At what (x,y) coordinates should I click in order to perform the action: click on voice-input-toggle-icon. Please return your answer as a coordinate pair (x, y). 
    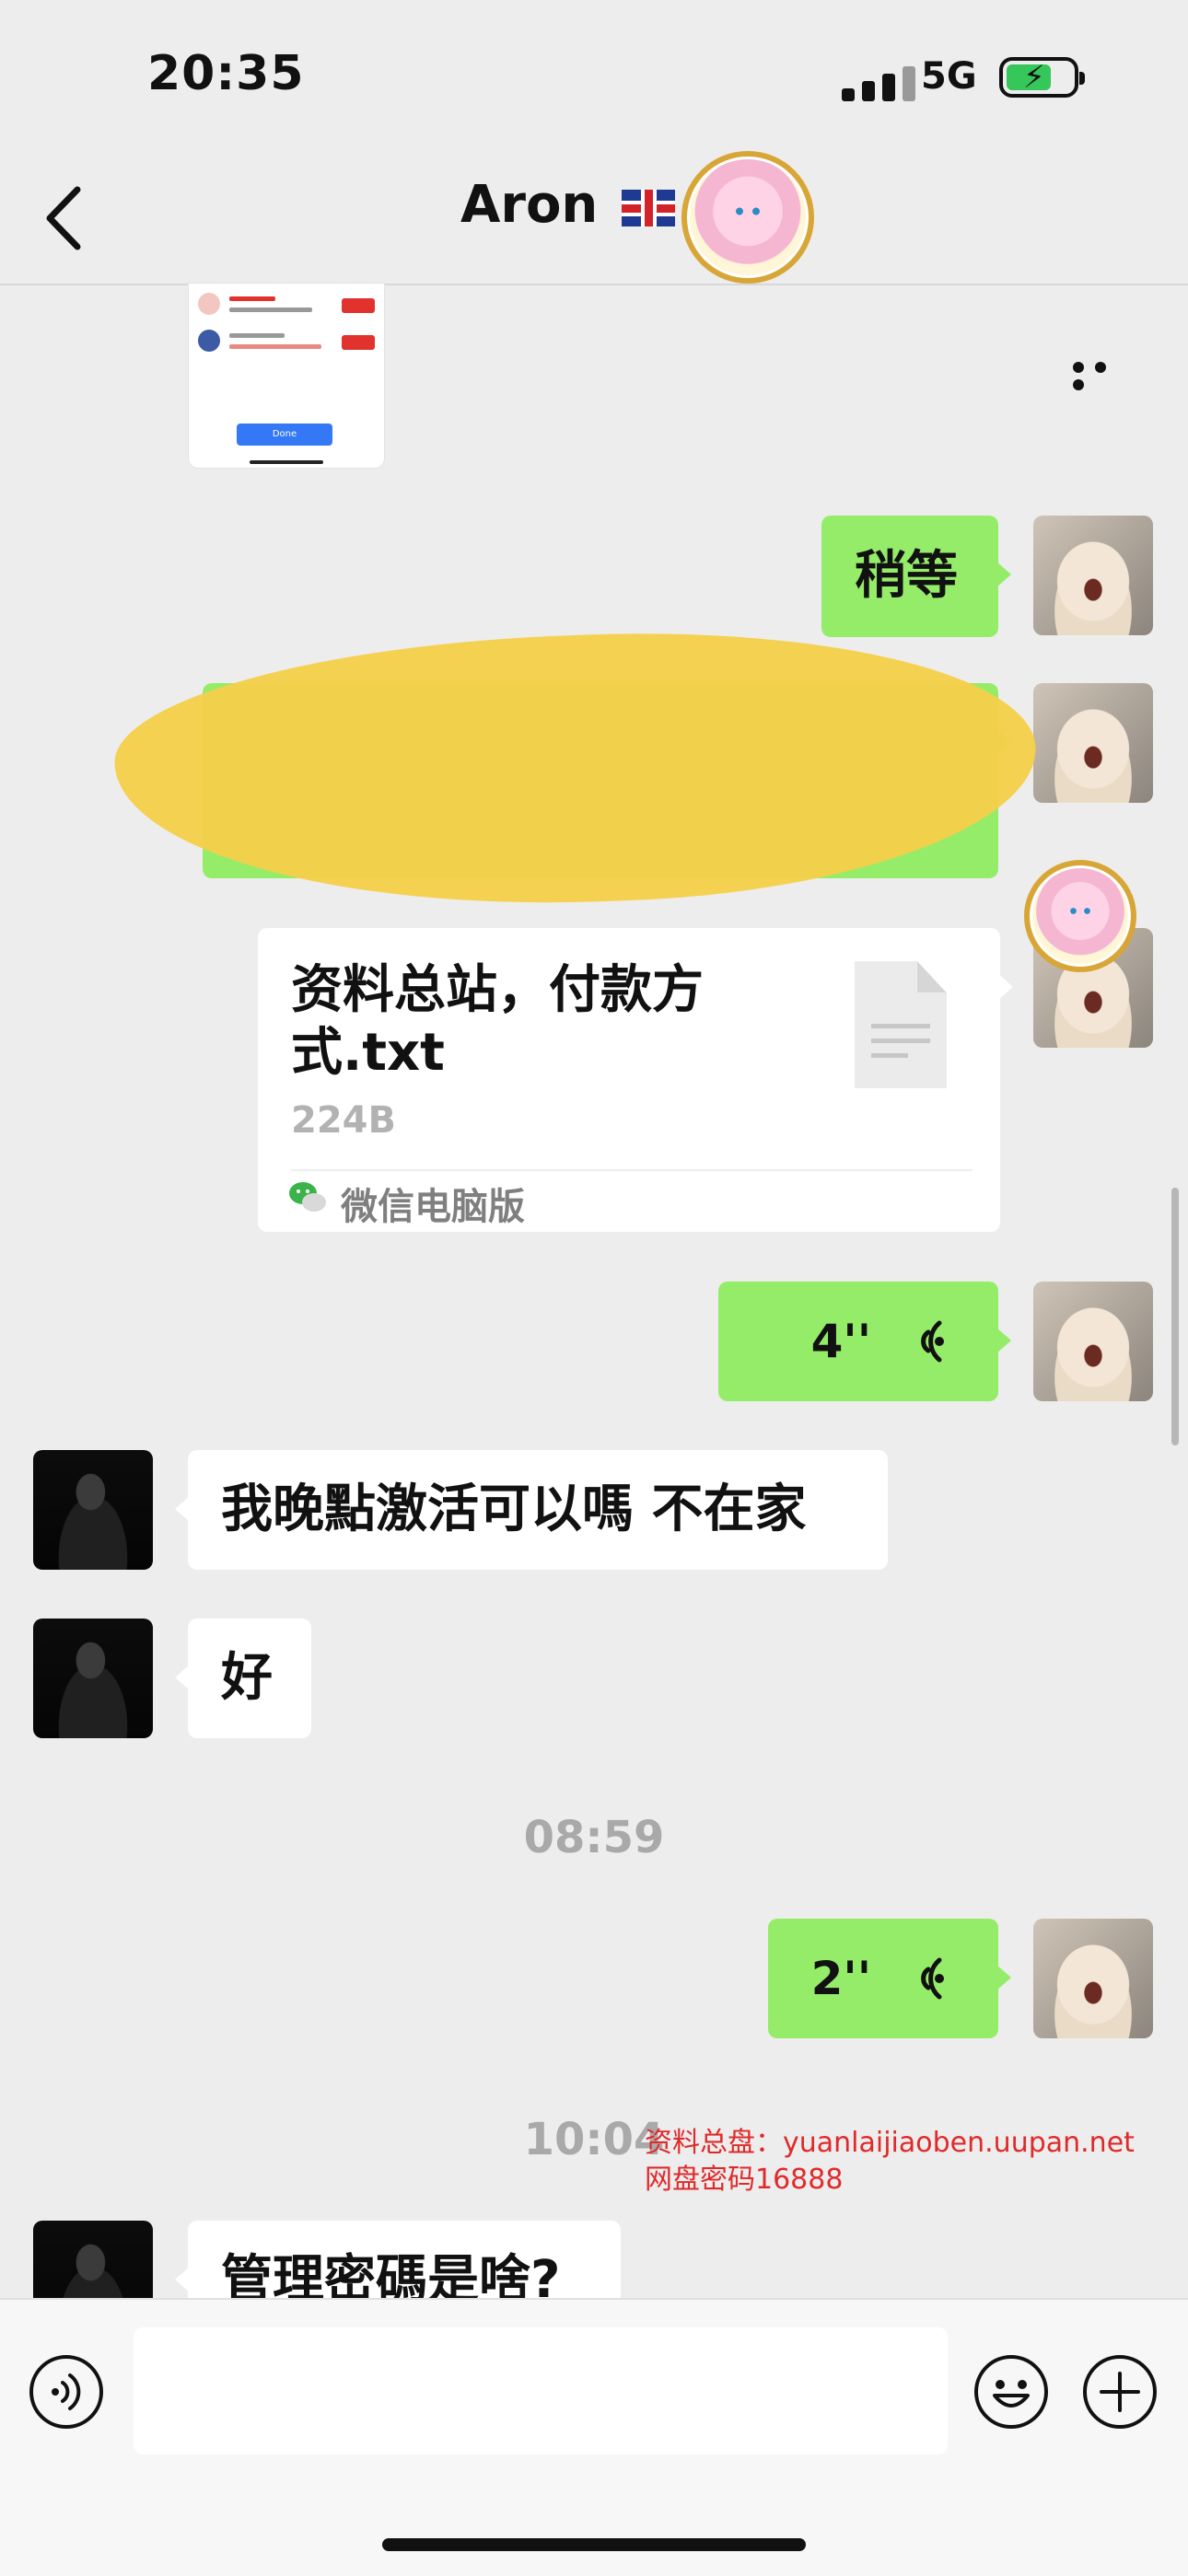
    Looking at the image, I should click on (66, 2392).